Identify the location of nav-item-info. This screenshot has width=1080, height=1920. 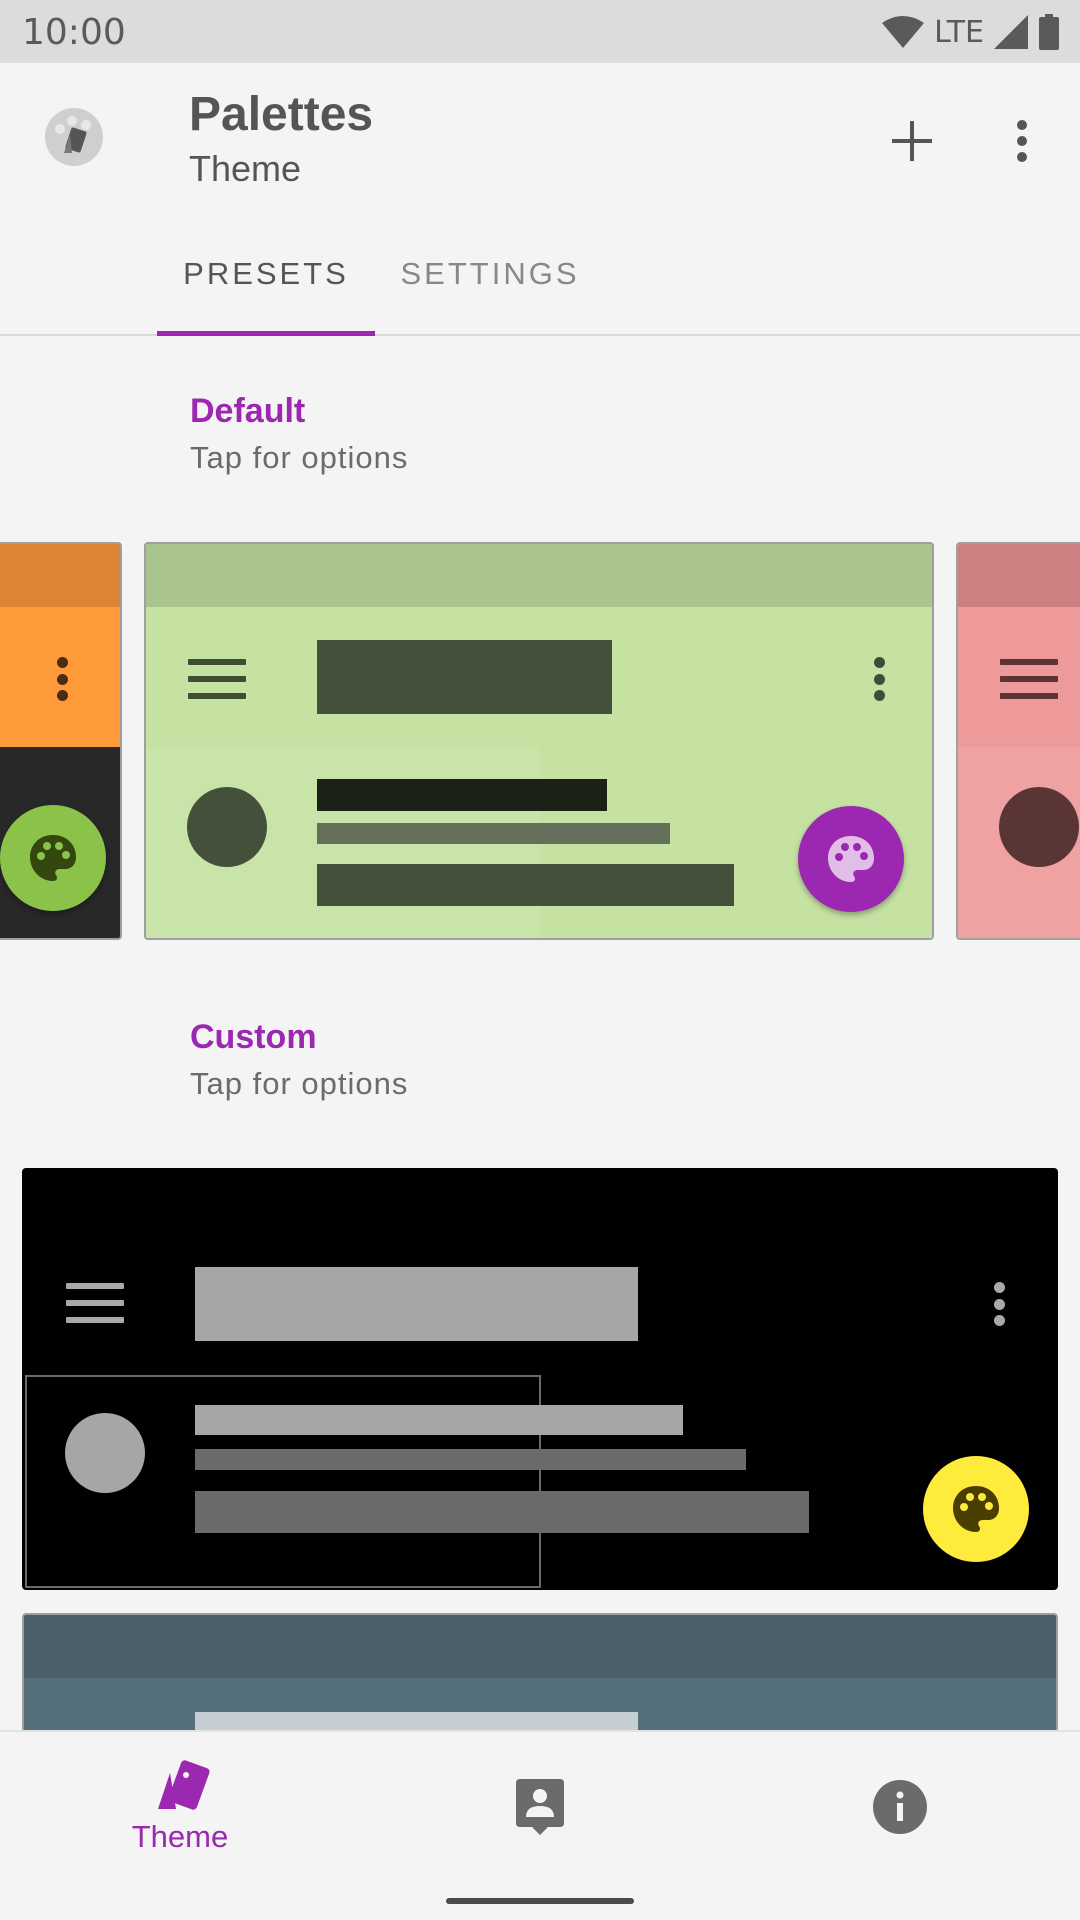
(900, 1807).